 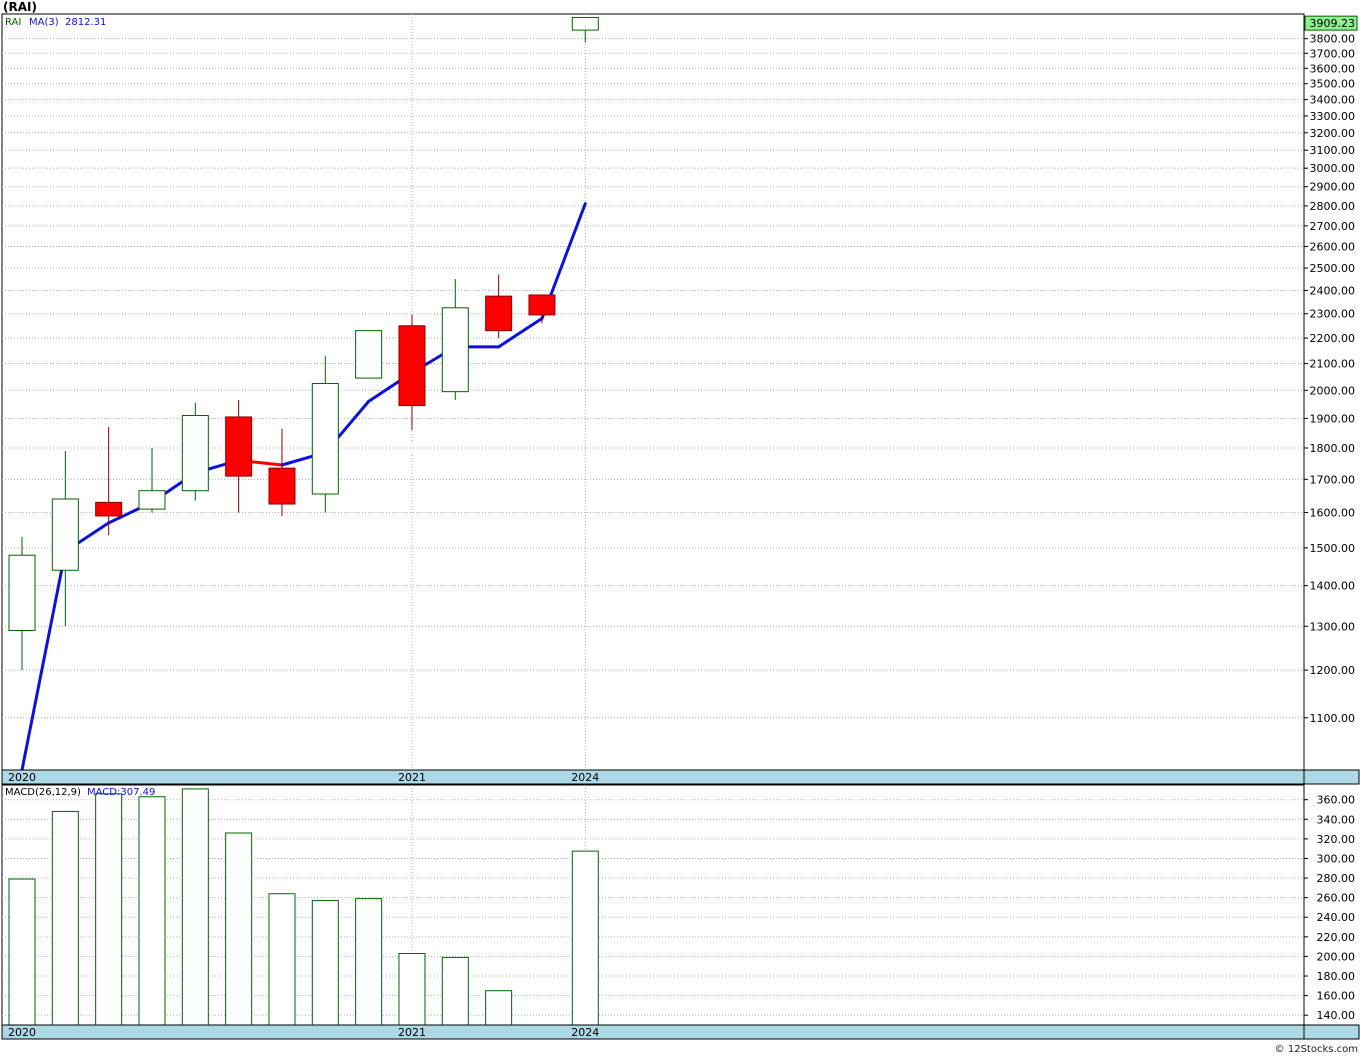 I want to click on macd-tick-label: 360.00, so click(x=1336, y=800).